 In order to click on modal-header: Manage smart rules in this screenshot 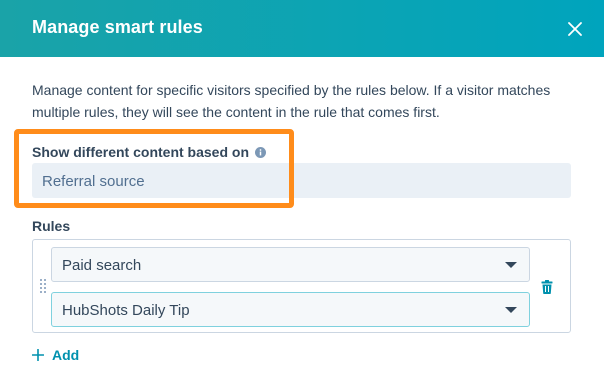, I will do `click(302, 28)`.